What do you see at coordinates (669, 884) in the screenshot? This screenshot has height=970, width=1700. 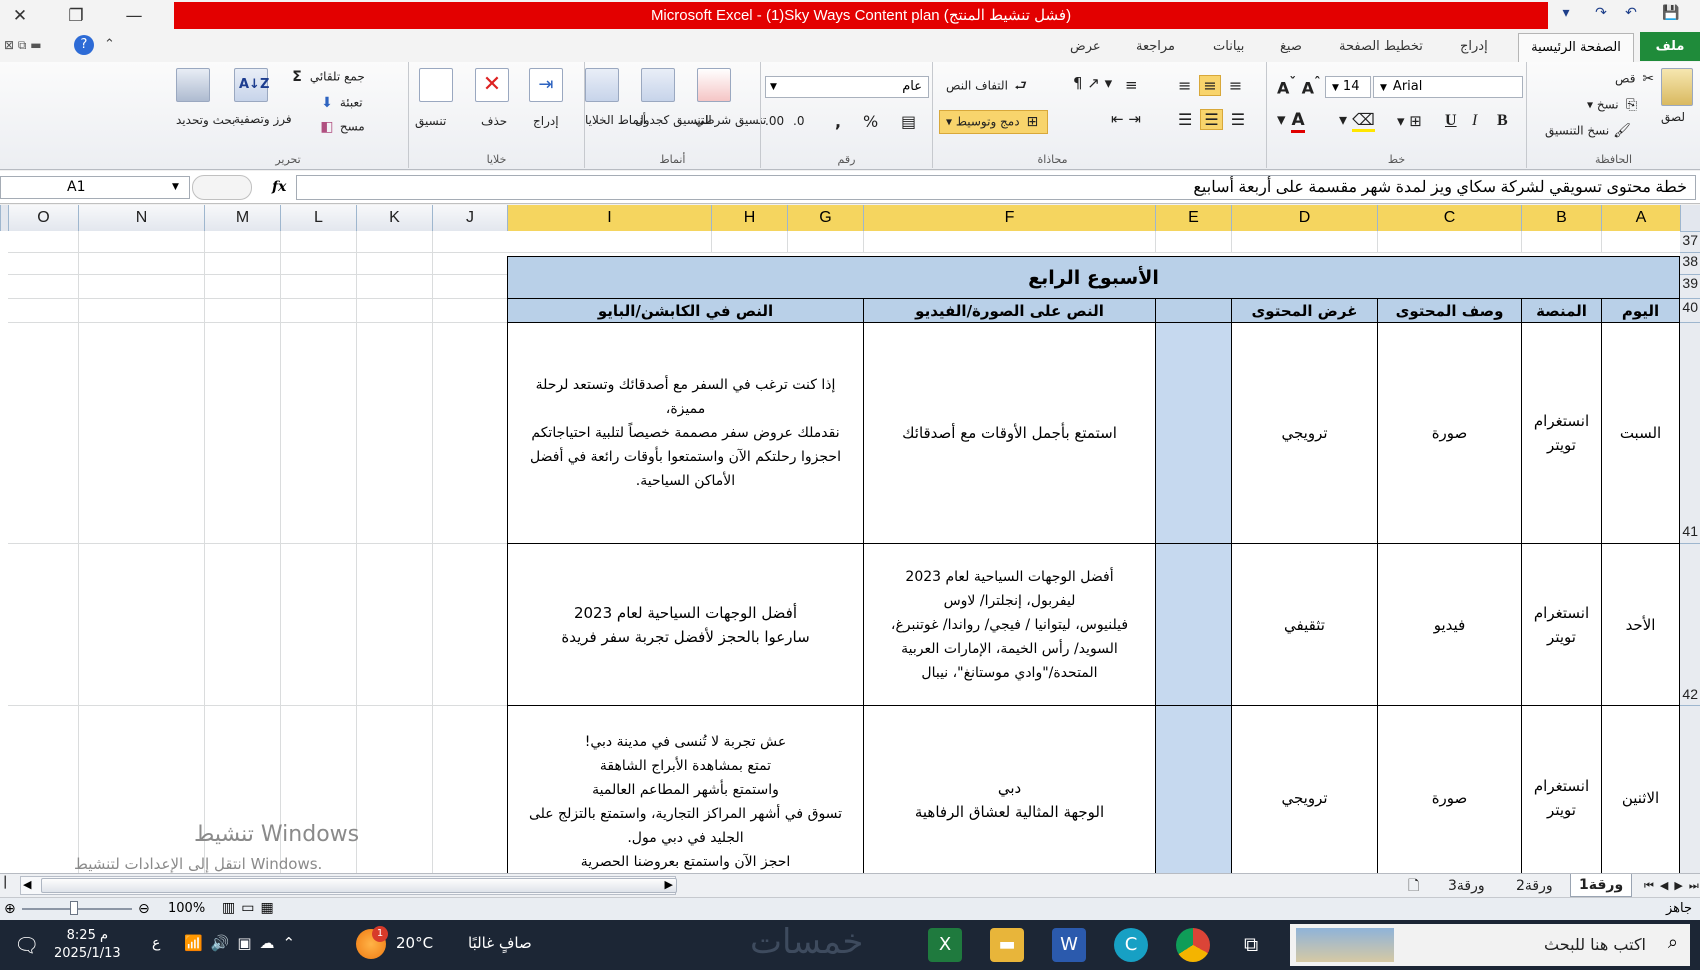 I see `scroll-right-icon: ▶` at bounding box center [669, 884].